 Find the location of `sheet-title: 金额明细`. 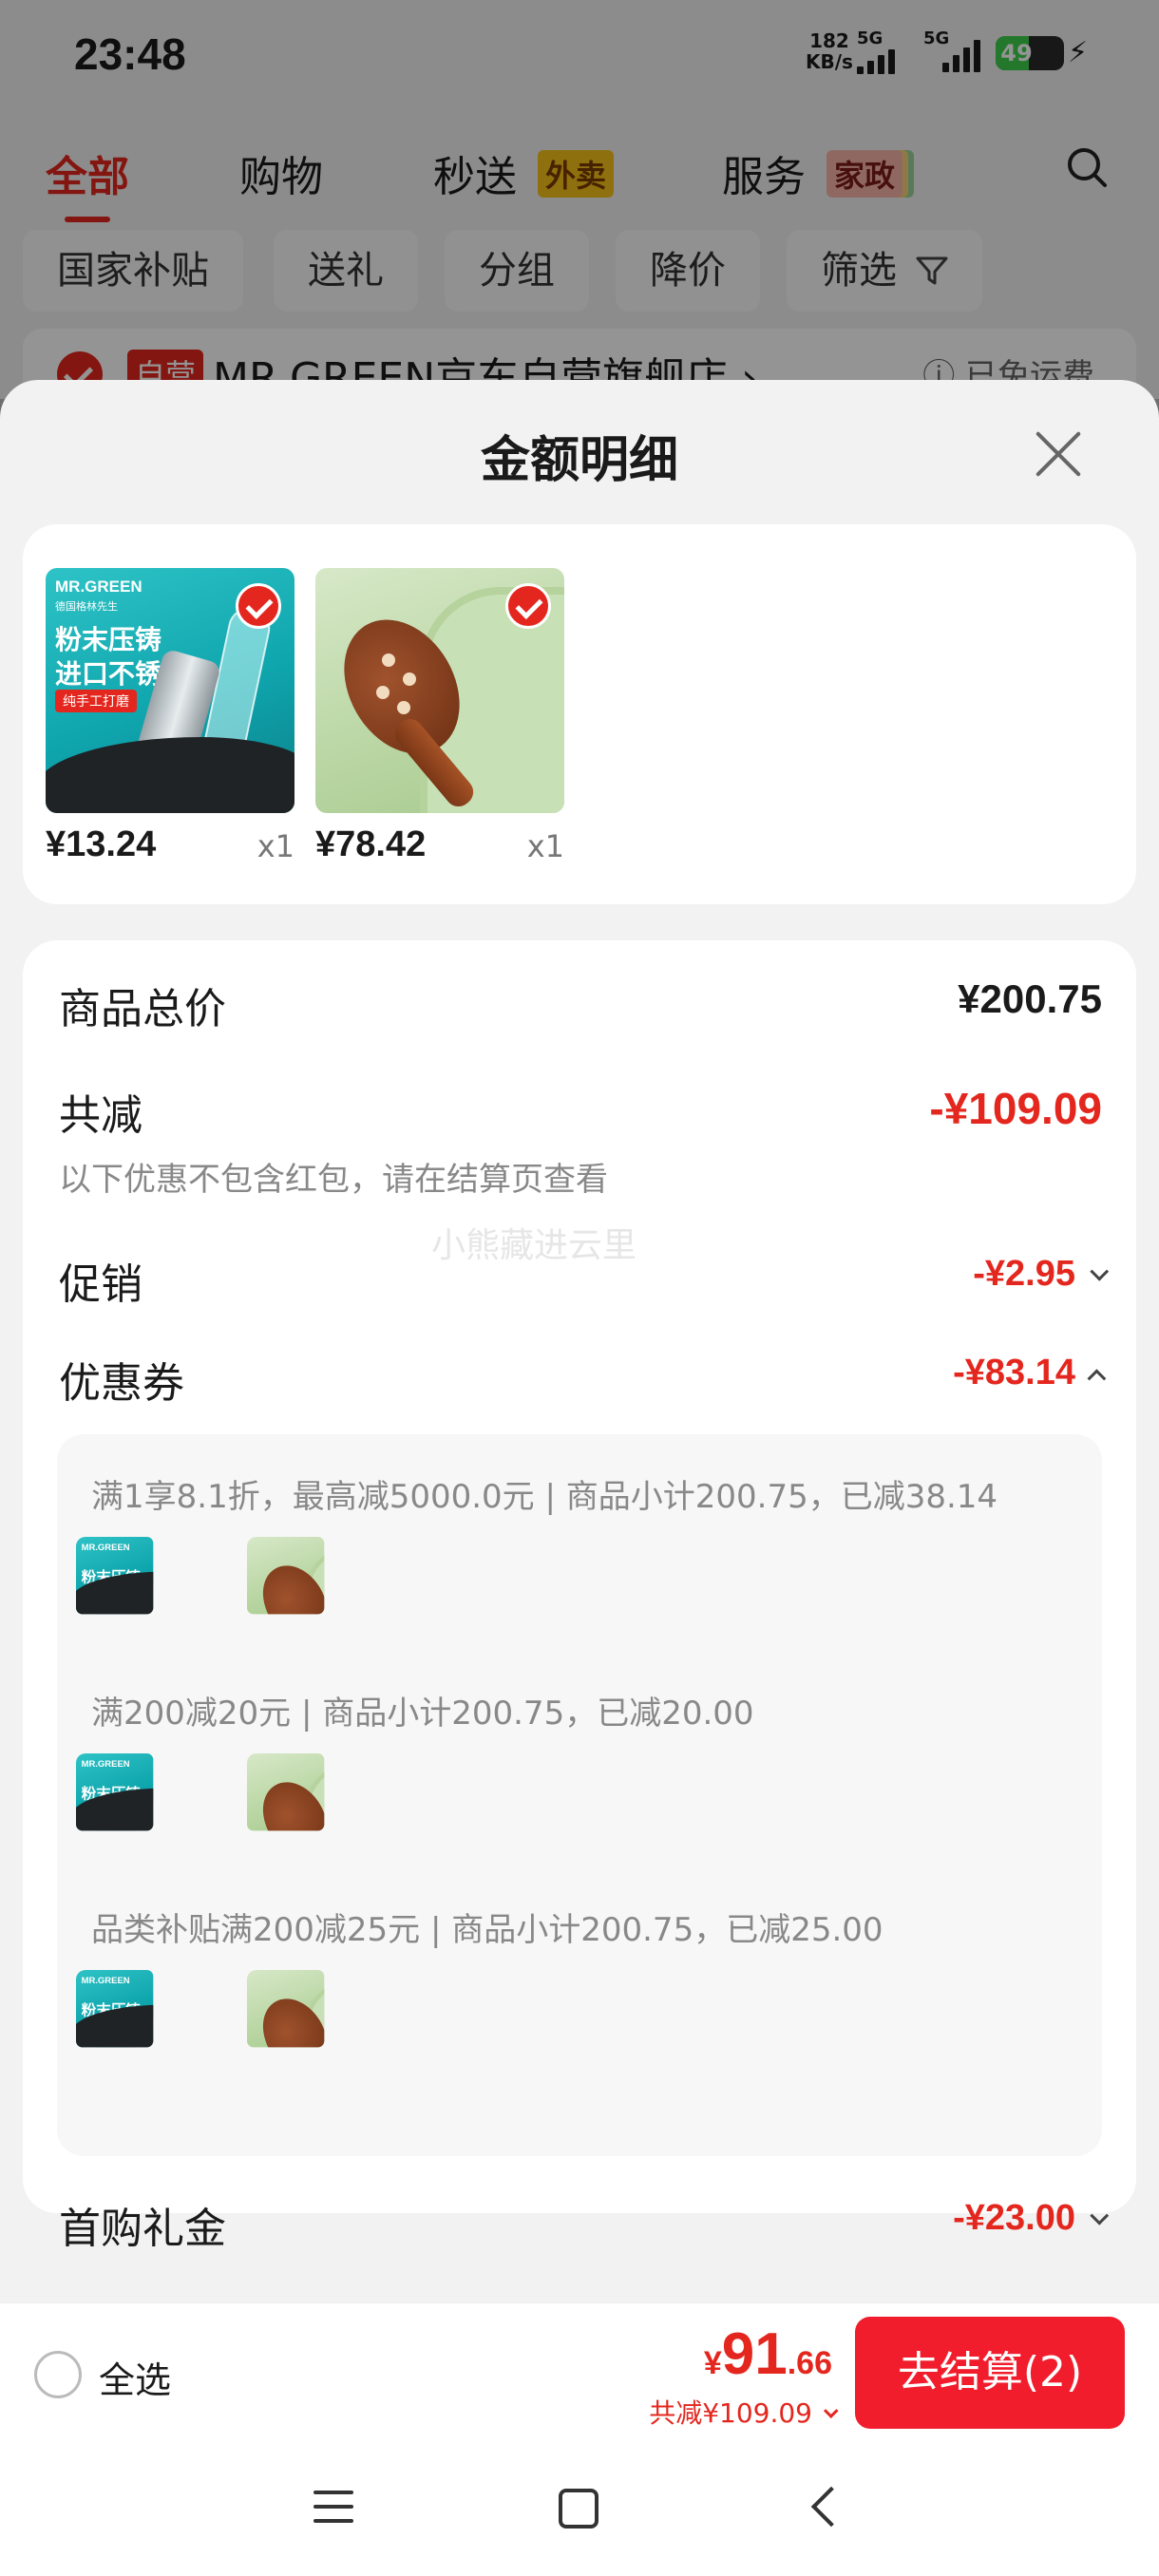

sheet-title: 金额明细 is located at coordinates (579, 460).